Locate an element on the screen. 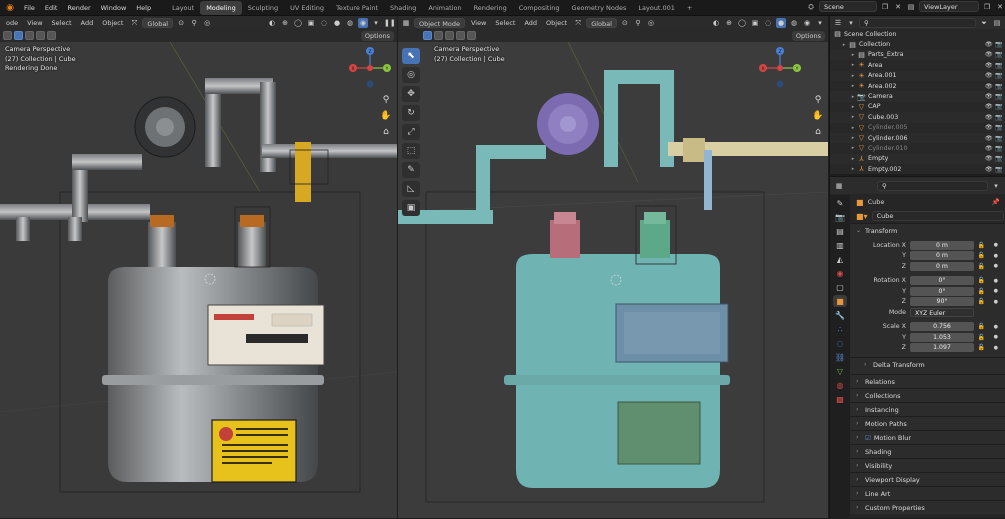 The width and height of the screenshot is (1005, 519). gizmo-toggle-icon: ⊕ is located at coordinates (285, 23).